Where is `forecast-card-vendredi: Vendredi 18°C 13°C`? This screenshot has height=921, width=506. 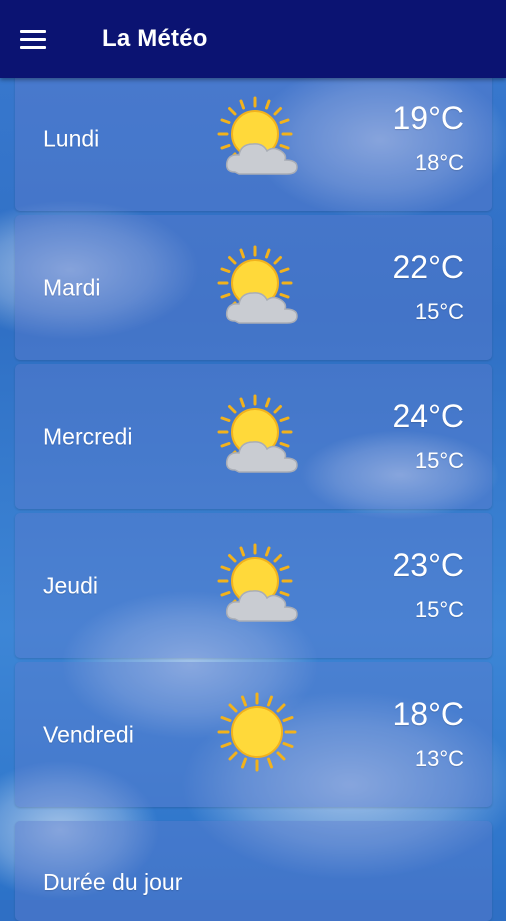
forecast-card-vendredi: Vendredi 18°C 13°C is located at coordinates (253, 734).